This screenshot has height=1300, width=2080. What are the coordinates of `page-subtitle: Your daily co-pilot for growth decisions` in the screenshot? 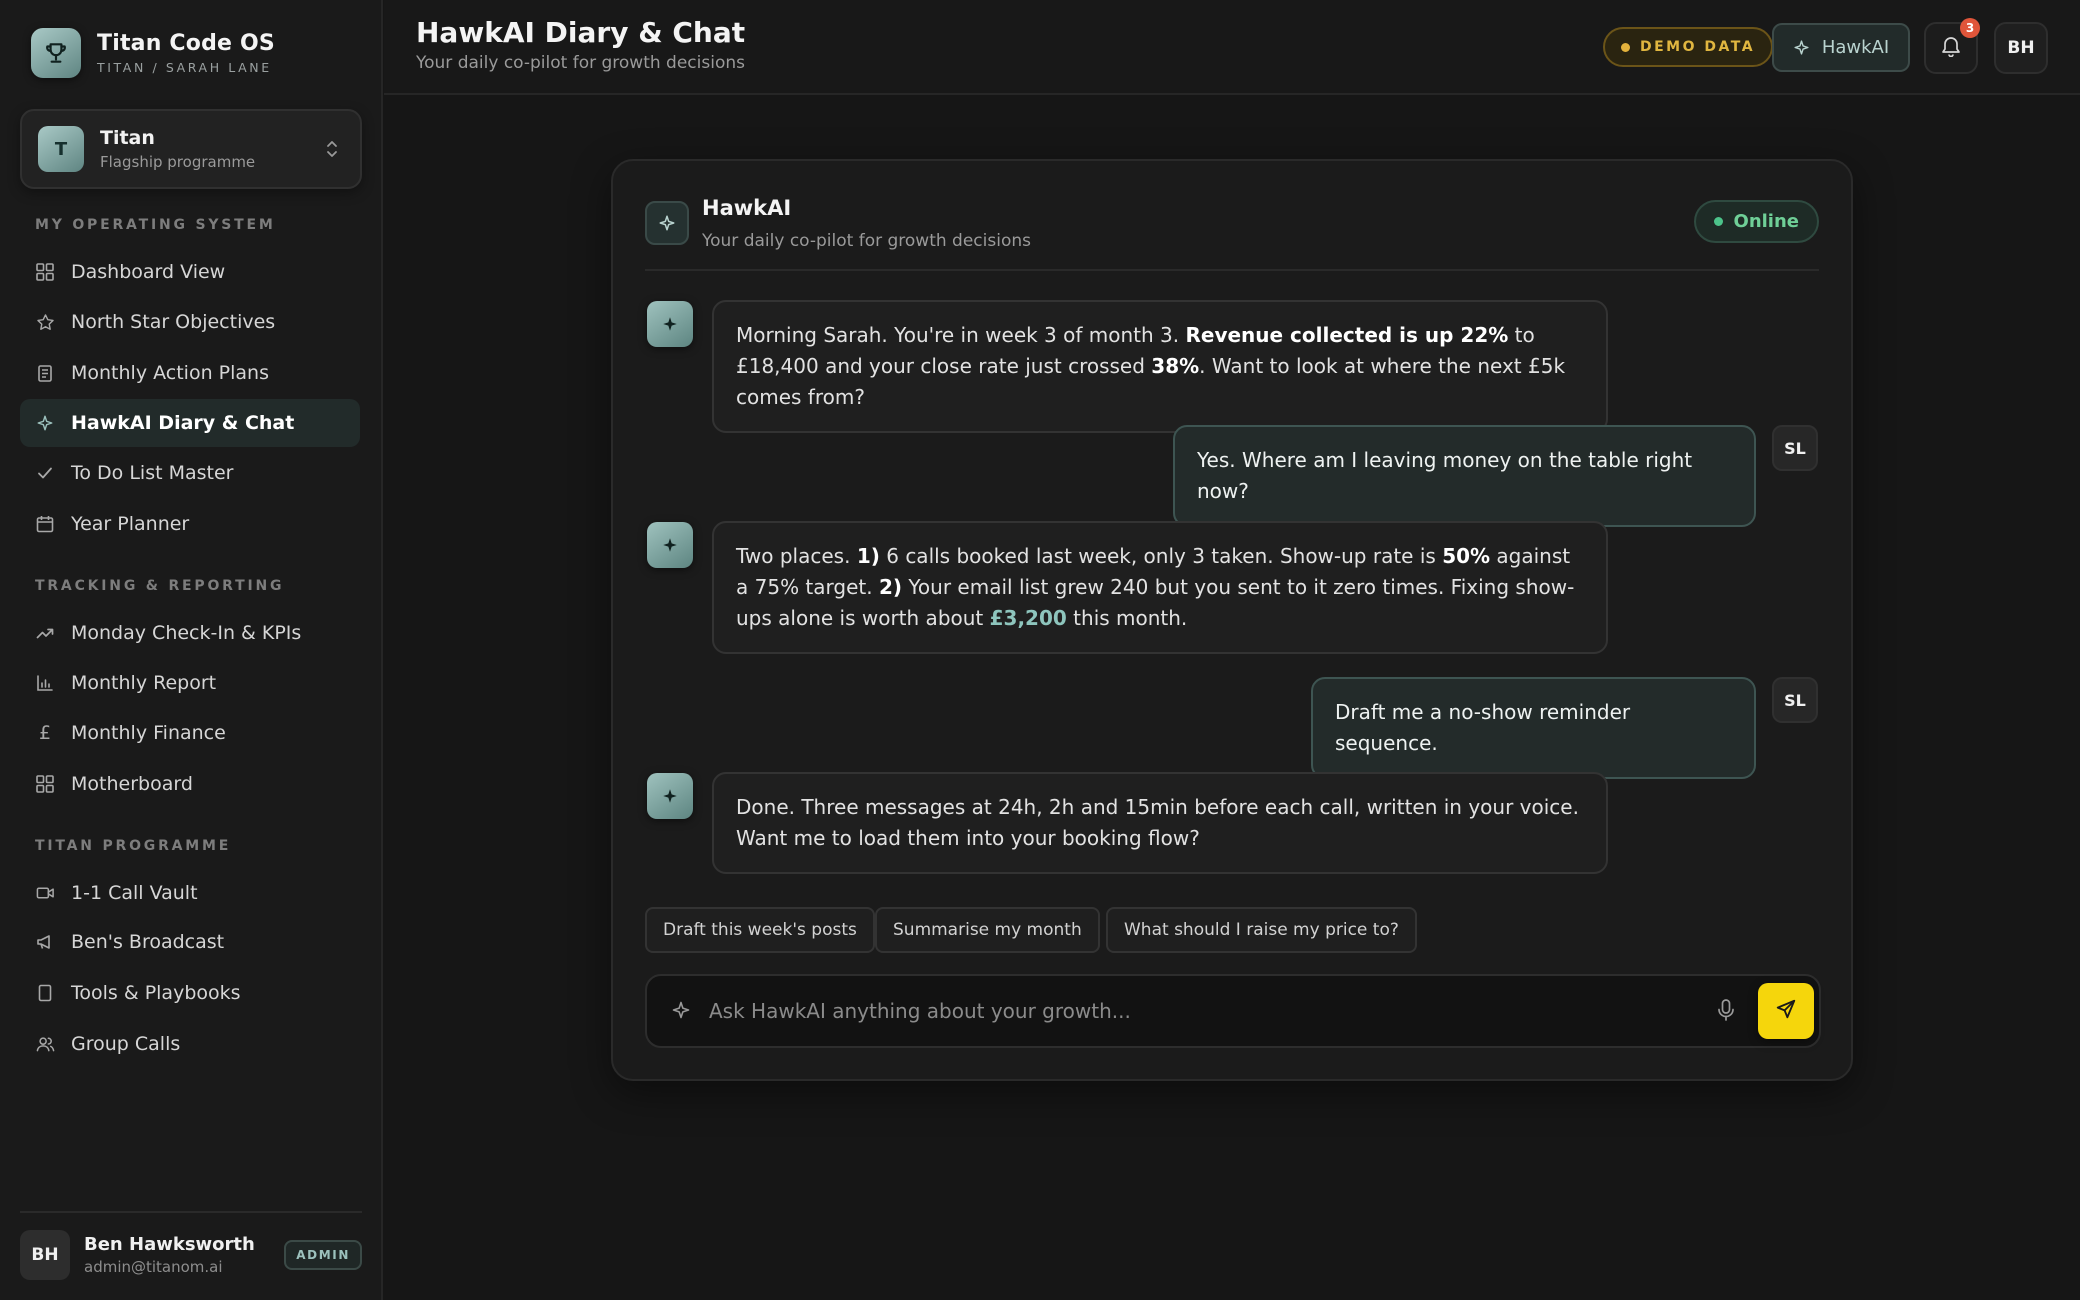 It's located at (580, 63).